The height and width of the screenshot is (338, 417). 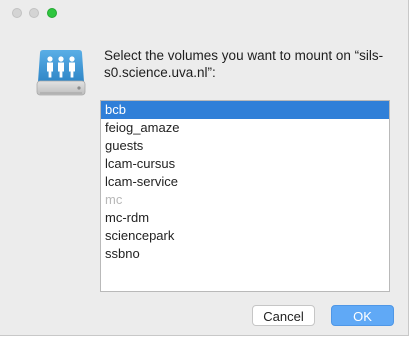 I want to click on volume-item: lcam-cursus, so click(x=245, y=164).